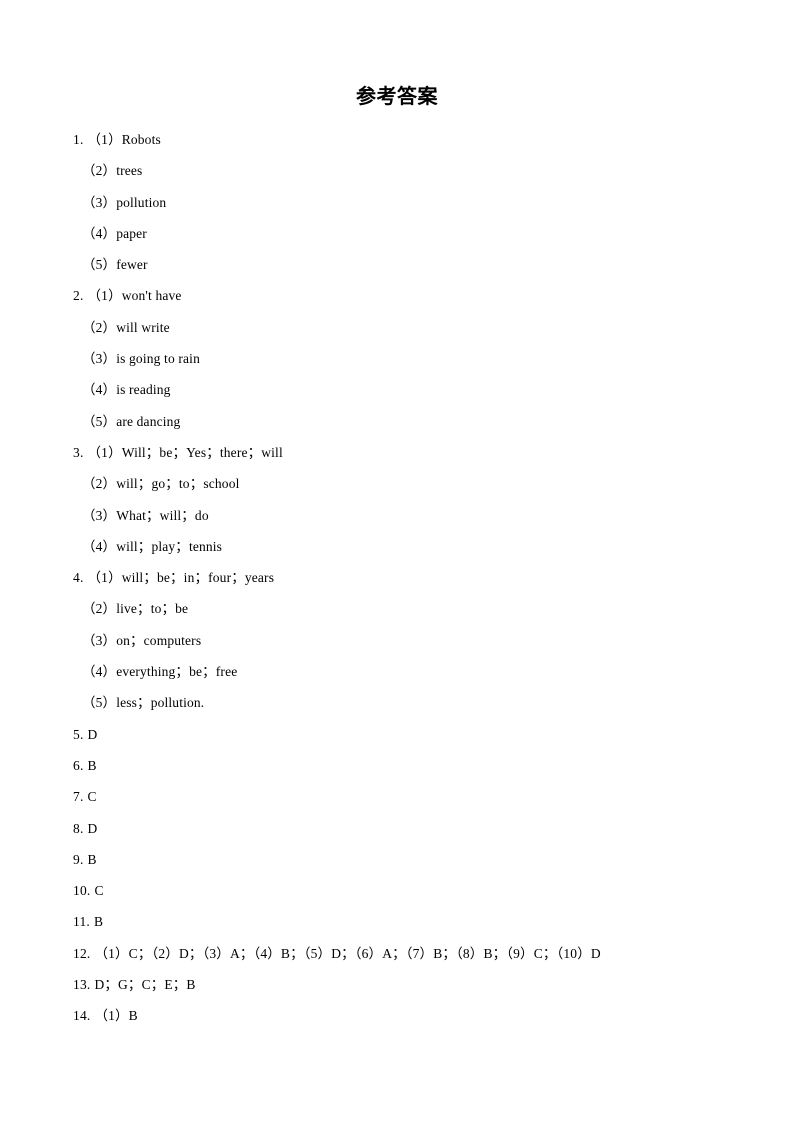  Describe the element at coordinates (131, 421) in the screenshot. I see `answer-text: （5）are dancing` at that location.